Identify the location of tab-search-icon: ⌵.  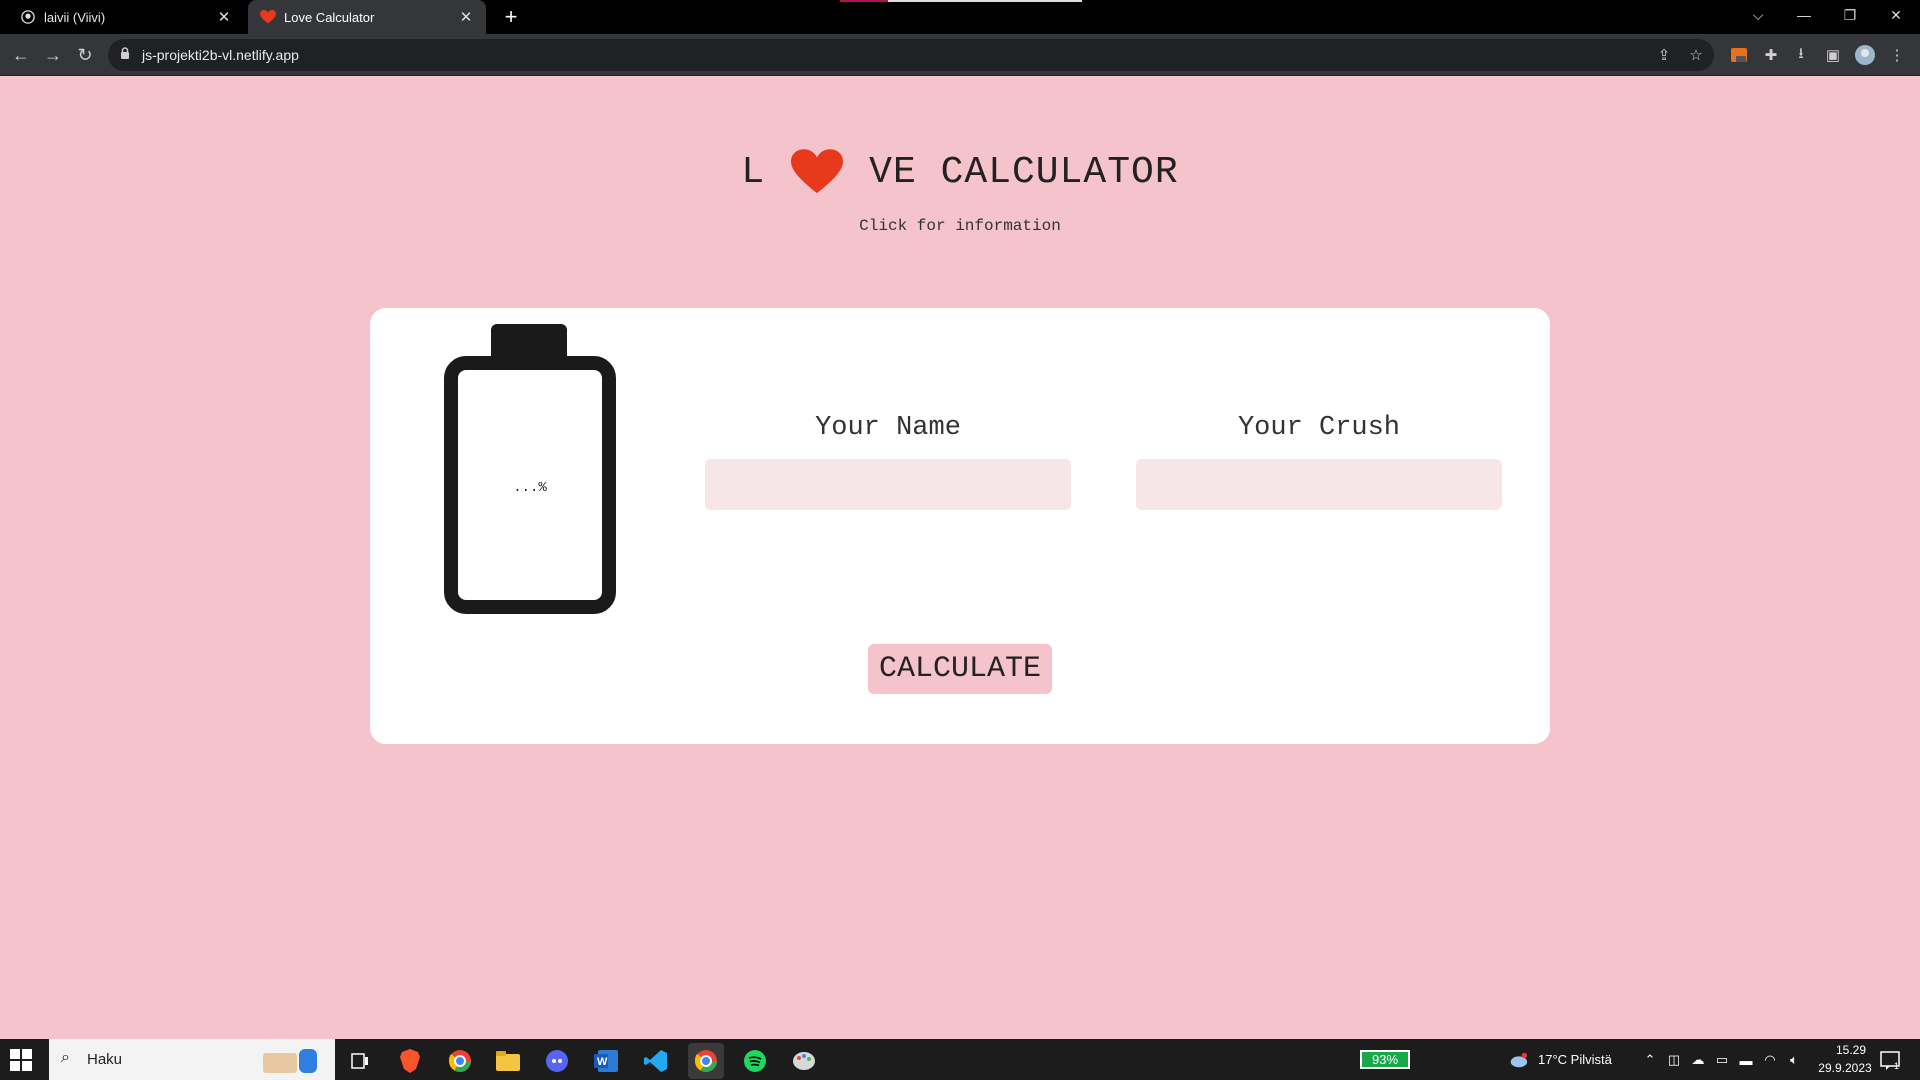
(1758, 15).